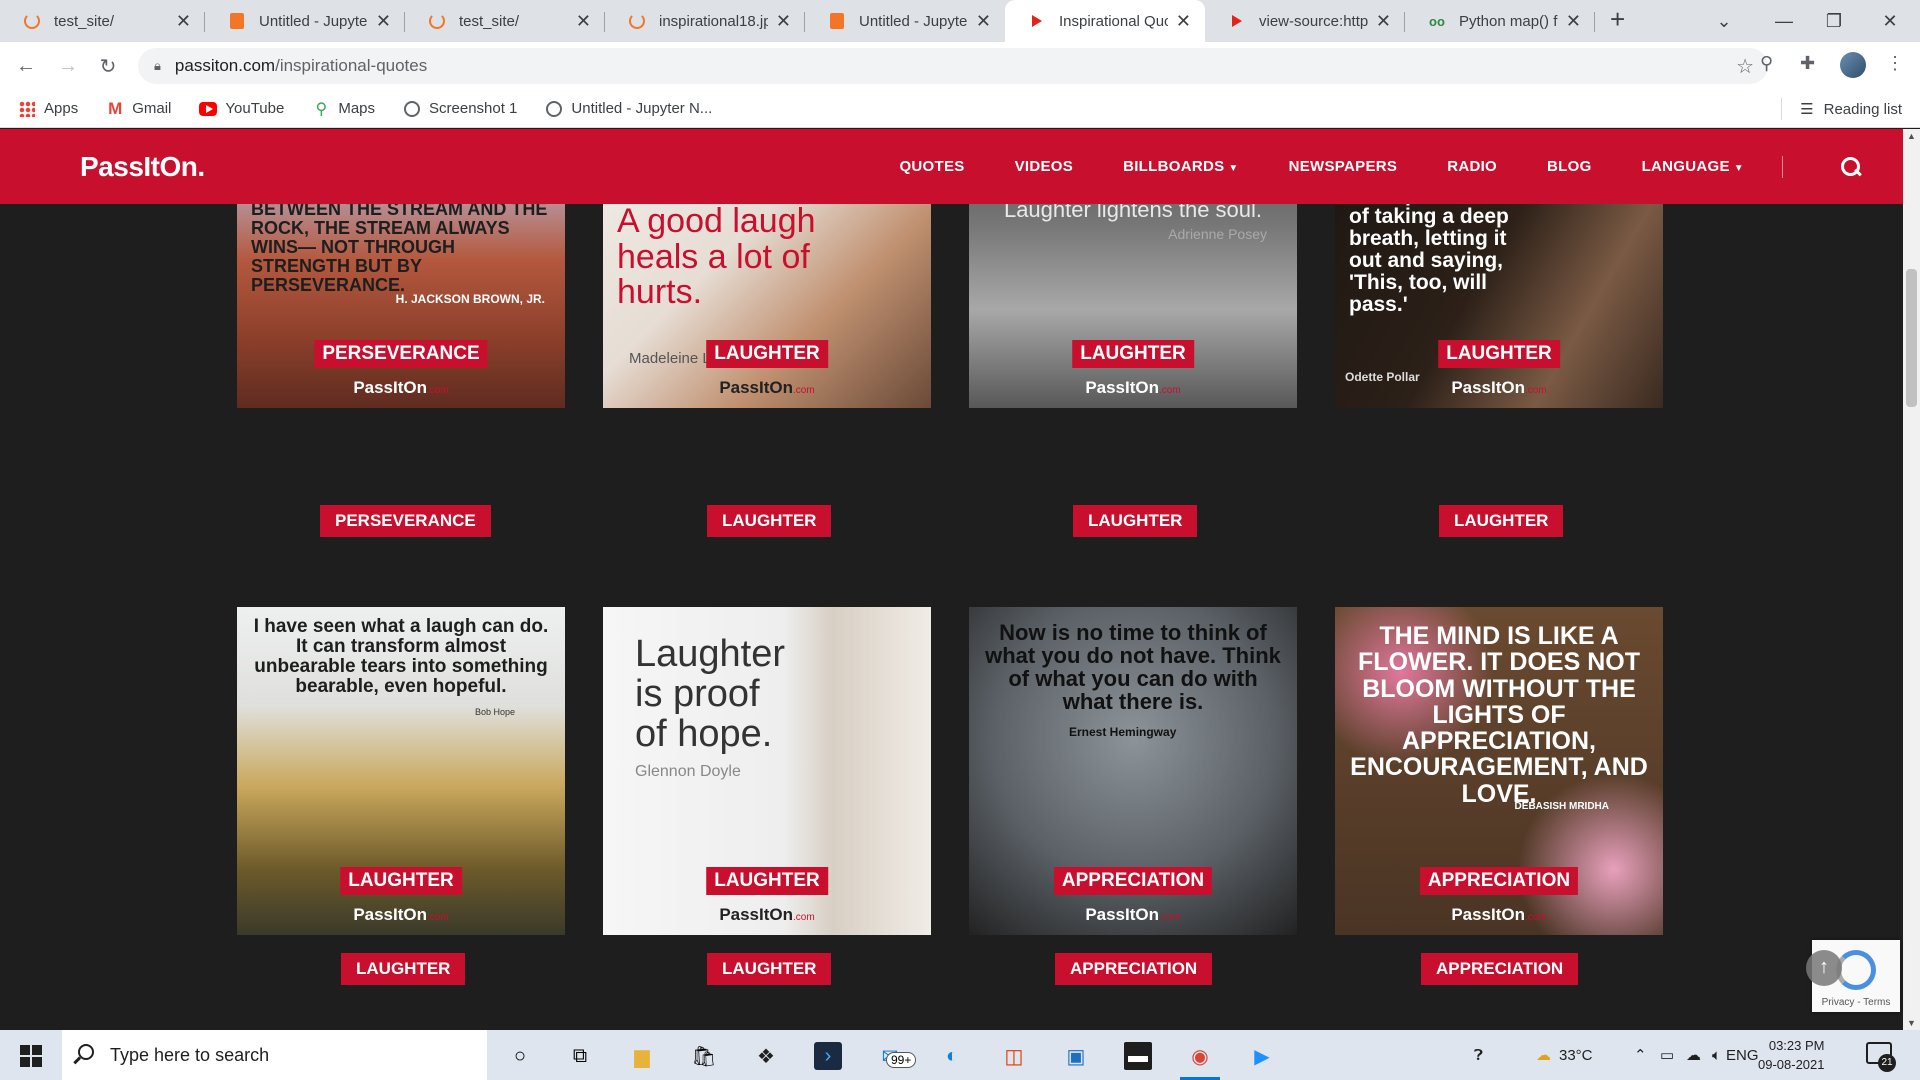 The width and height of the screenshot is (1920, 1080). What do you see at coordinates (48, 109) in the screenshot?
I see `bookmark-apps: Apps` at bounding box center [48, 109].